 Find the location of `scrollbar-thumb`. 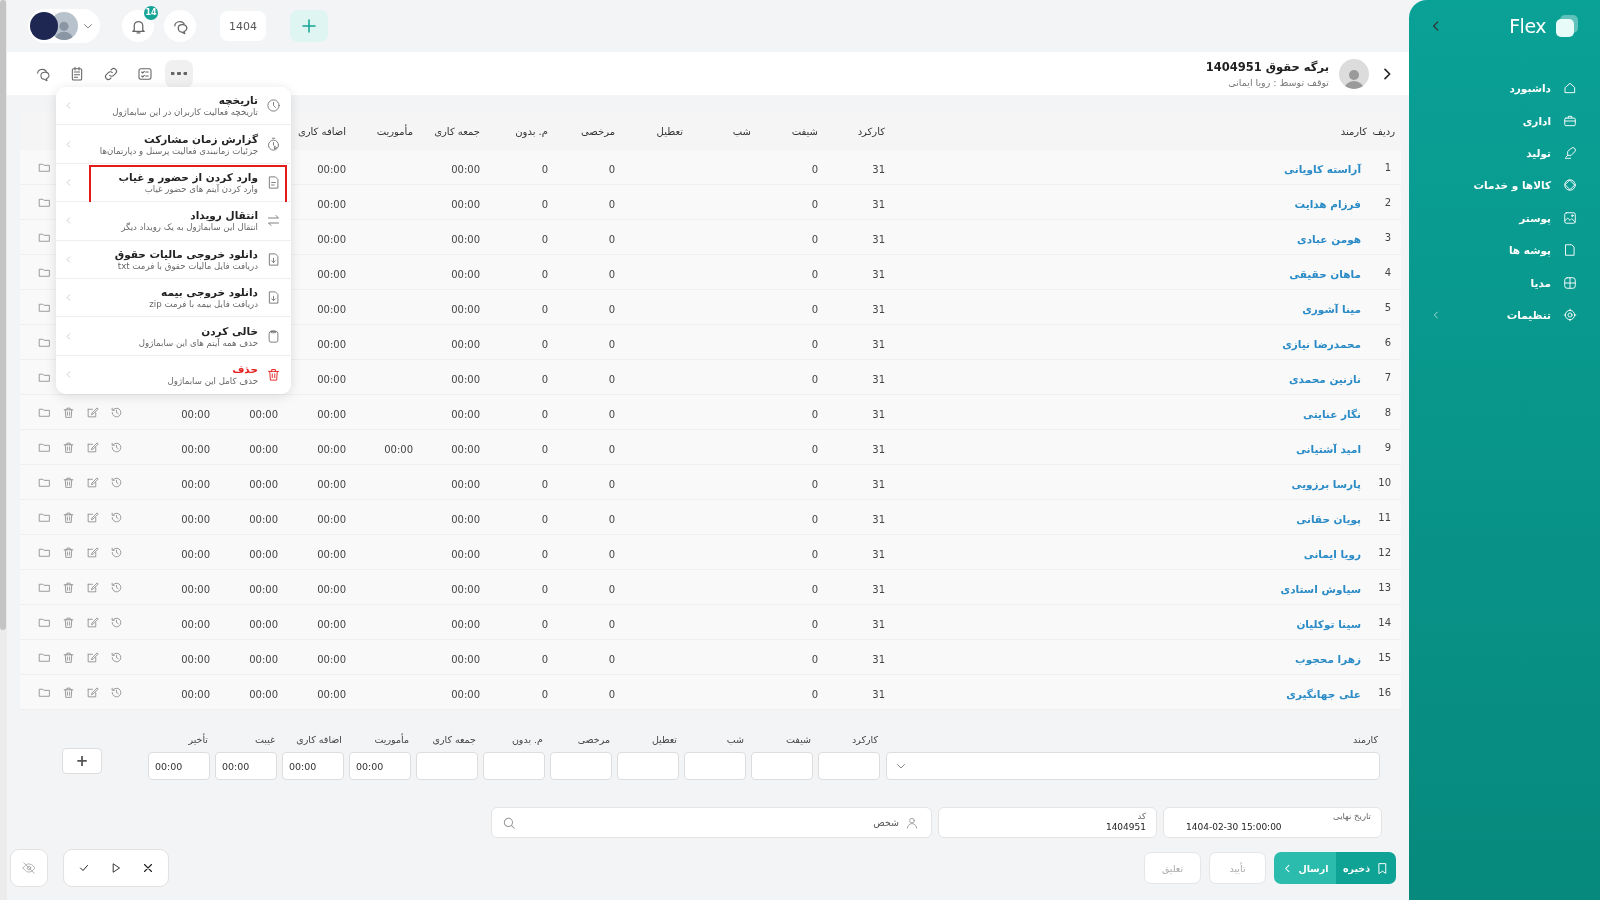

scrollbar-thumb is located at coordinates (3, 315).